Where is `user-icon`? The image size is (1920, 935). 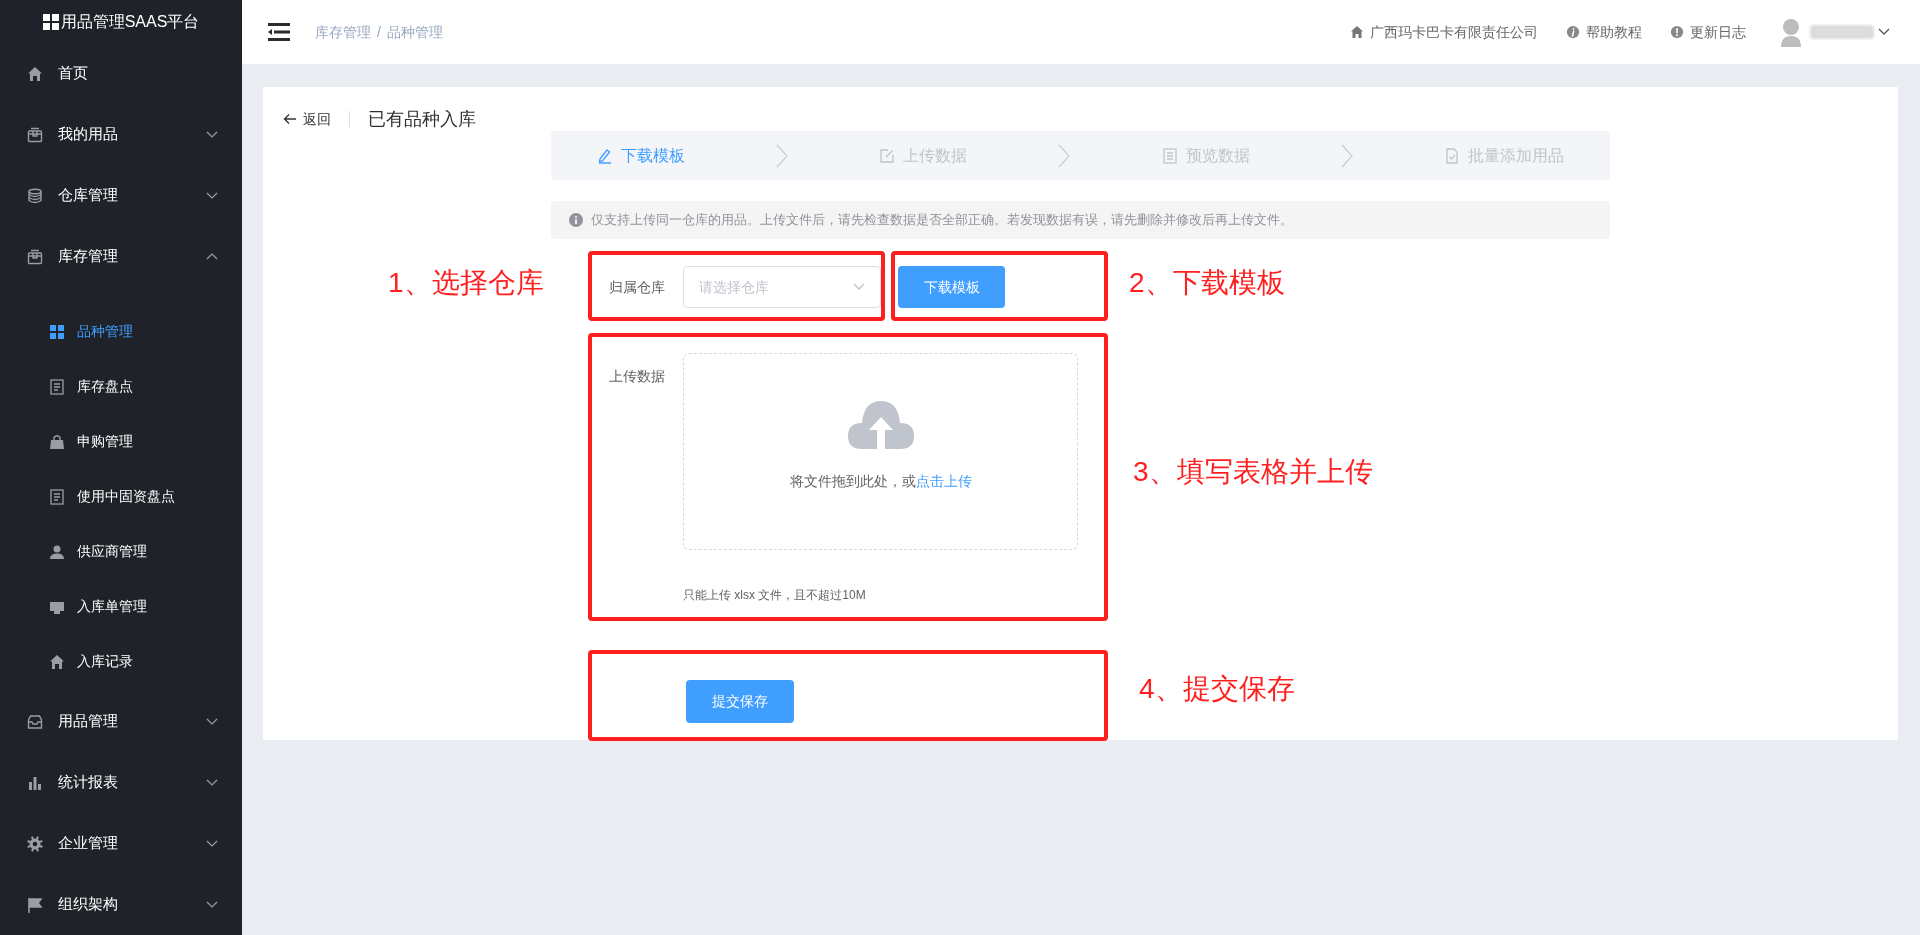 user-icon is located at coordinates (57, 551).